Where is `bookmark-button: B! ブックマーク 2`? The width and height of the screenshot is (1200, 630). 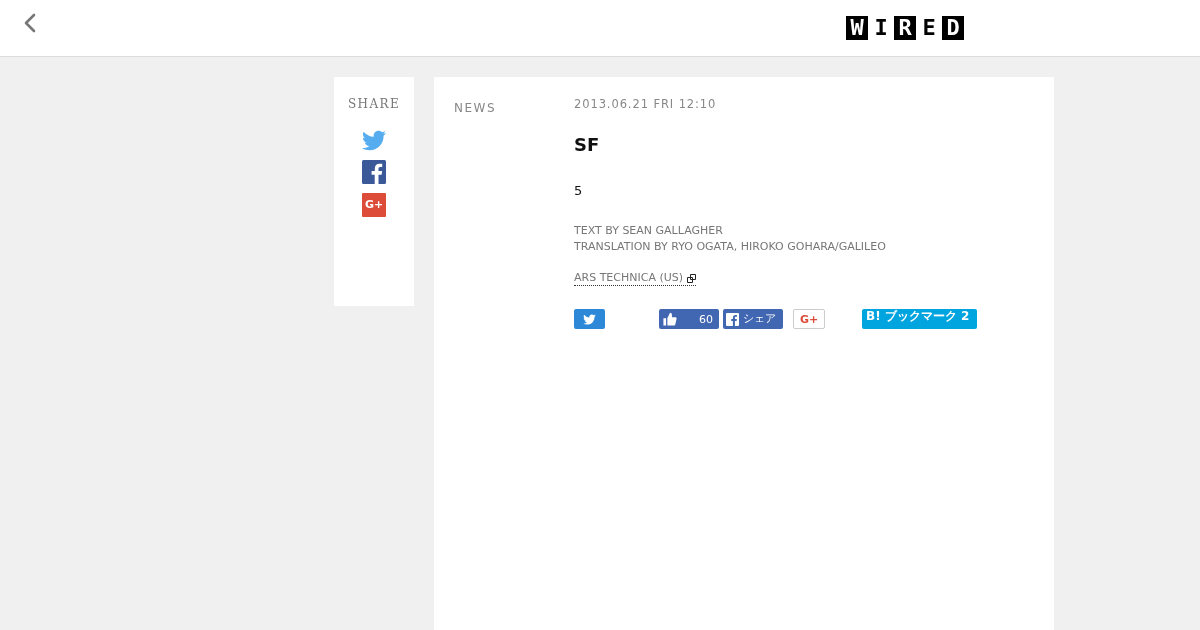
bookmark-button: B! ブックマーク 2 is located at coordinates (919, 319).